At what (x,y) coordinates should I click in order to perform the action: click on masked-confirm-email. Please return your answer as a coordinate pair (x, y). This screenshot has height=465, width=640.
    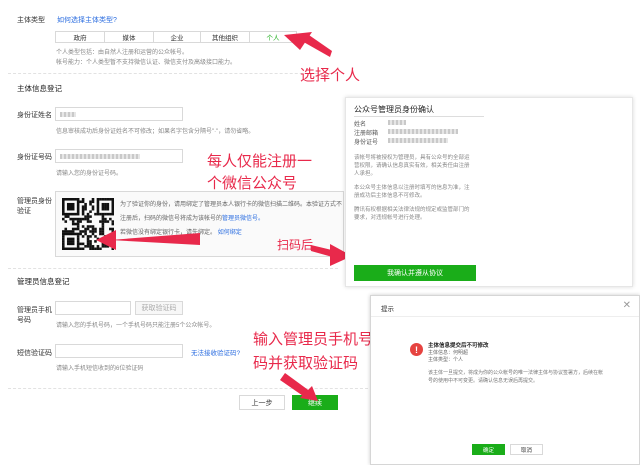
    Looking at the image, I should click on (423, 131).